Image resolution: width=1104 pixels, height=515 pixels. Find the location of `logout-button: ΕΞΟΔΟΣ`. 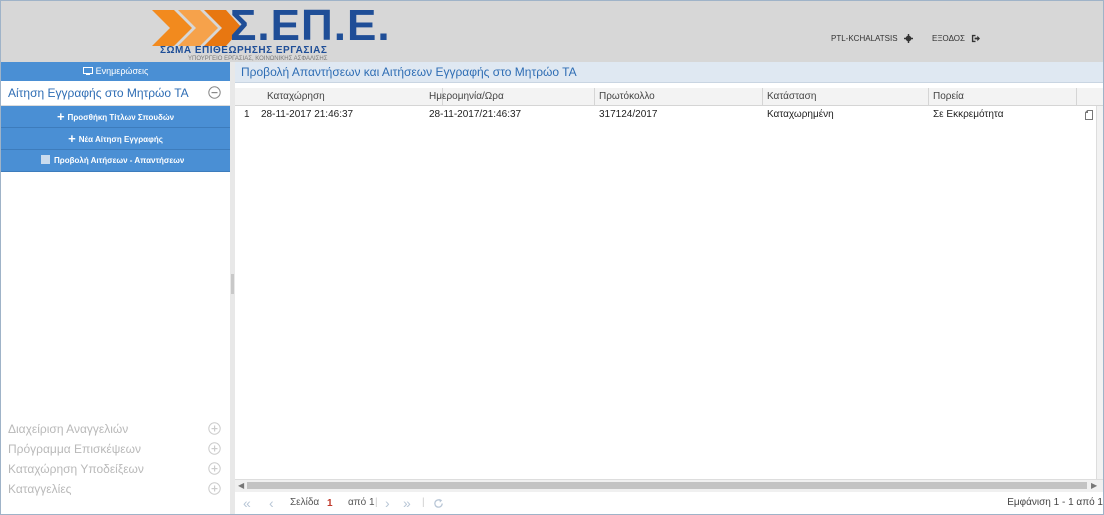

logout-button: ΕΞΟΔΟΣ is located at coordinates (956, 38).